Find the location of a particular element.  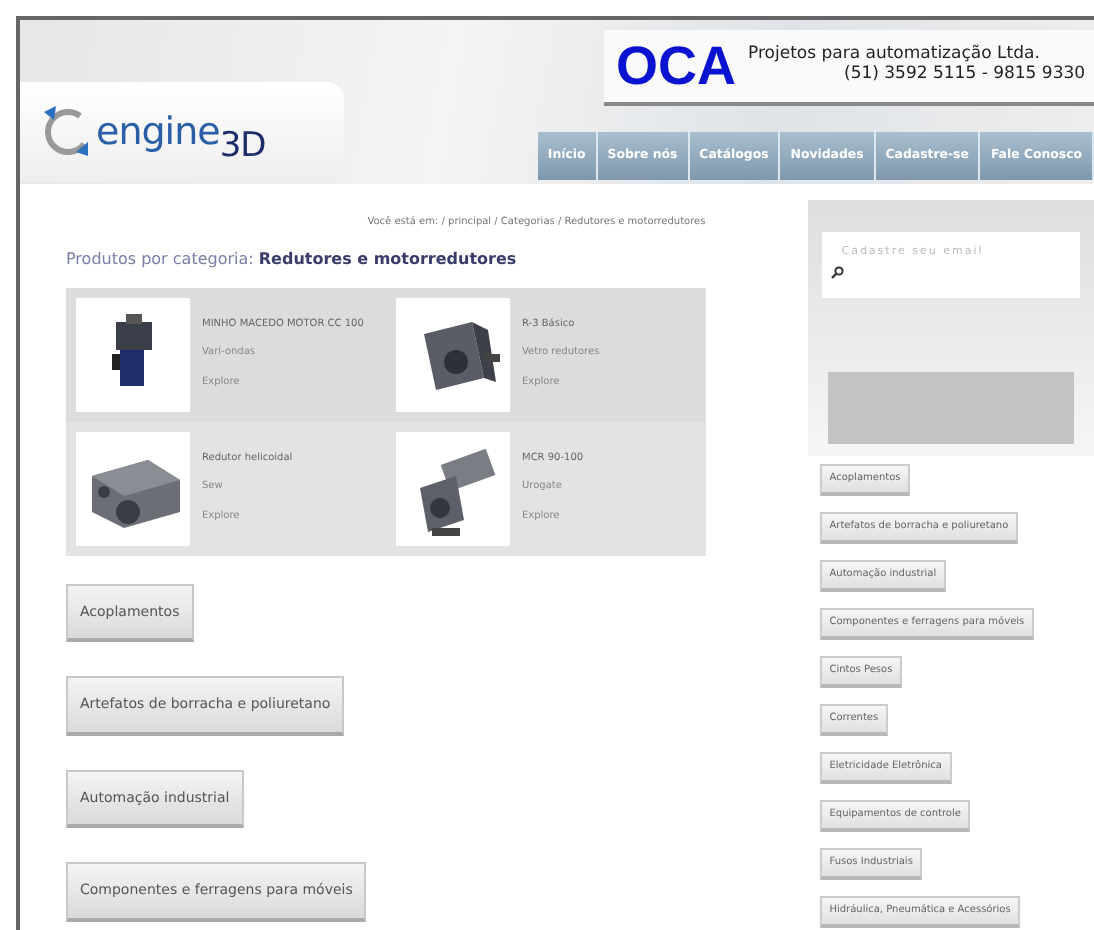

logo-text: engine$_{3D}$ is located at coordinates (181, 134).